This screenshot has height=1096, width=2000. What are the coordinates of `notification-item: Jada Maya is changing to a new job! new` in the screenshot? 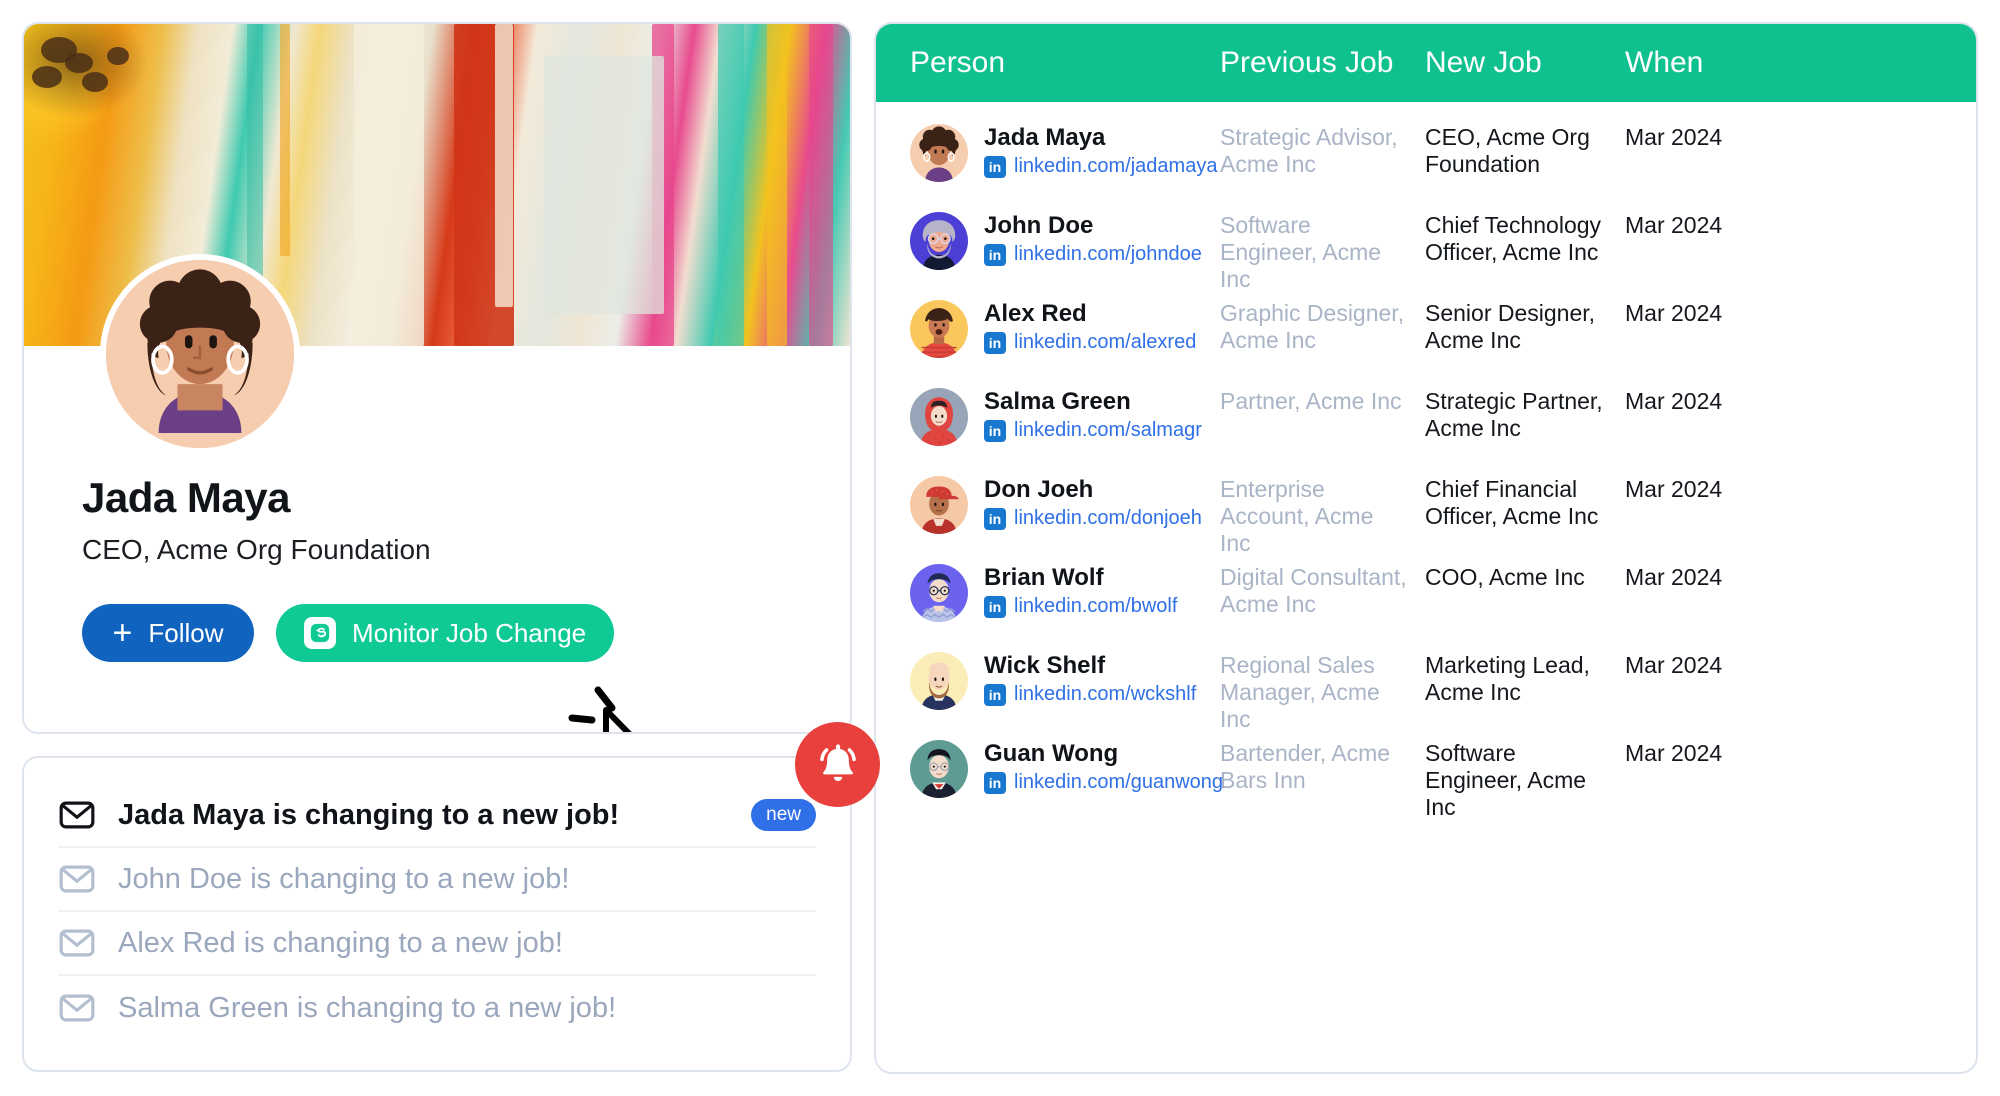 It's located at (437, 816).